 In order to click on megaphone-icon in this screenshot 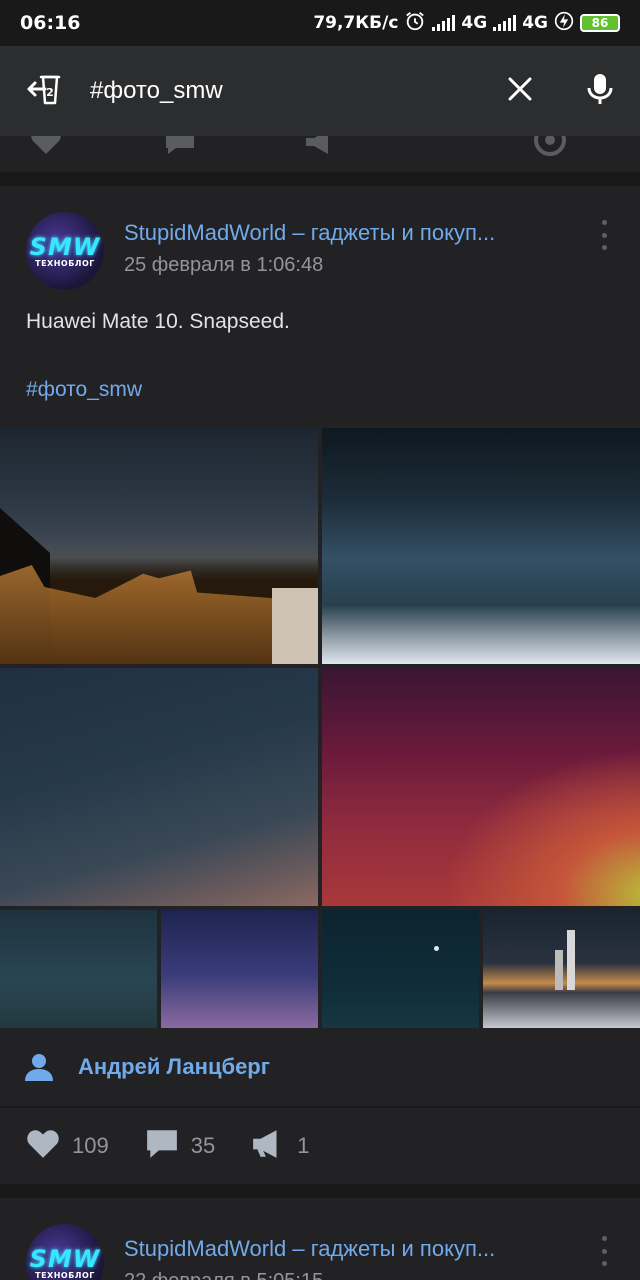, I will do `click(268, 1146)`.